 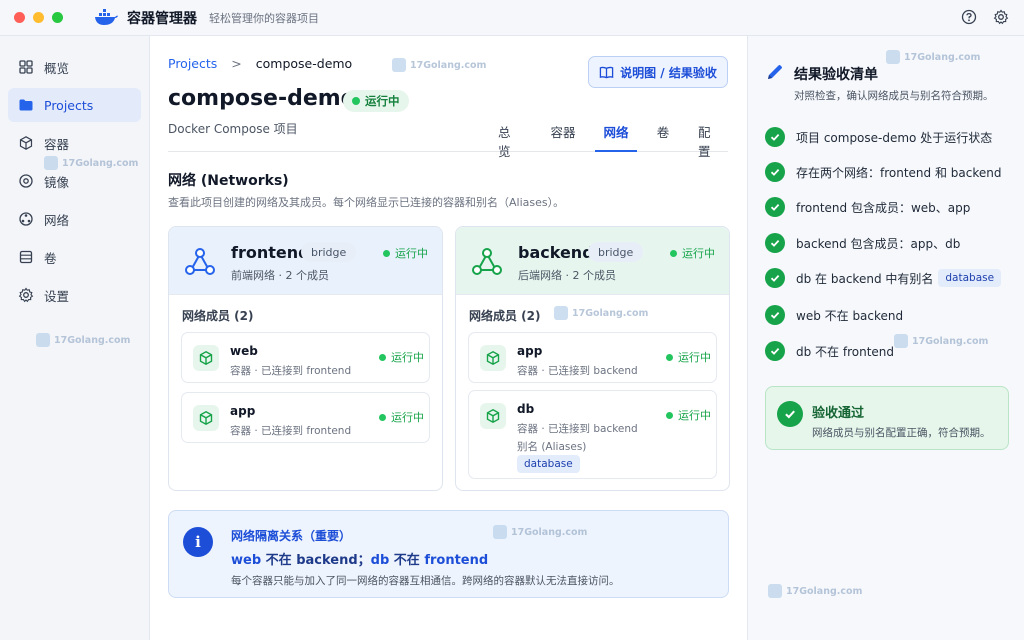 What do you see at coordinates (862, 243) in the screenshot?
I see `check-item: backend 包含成员：app、db` at bounding box center [862, 243].